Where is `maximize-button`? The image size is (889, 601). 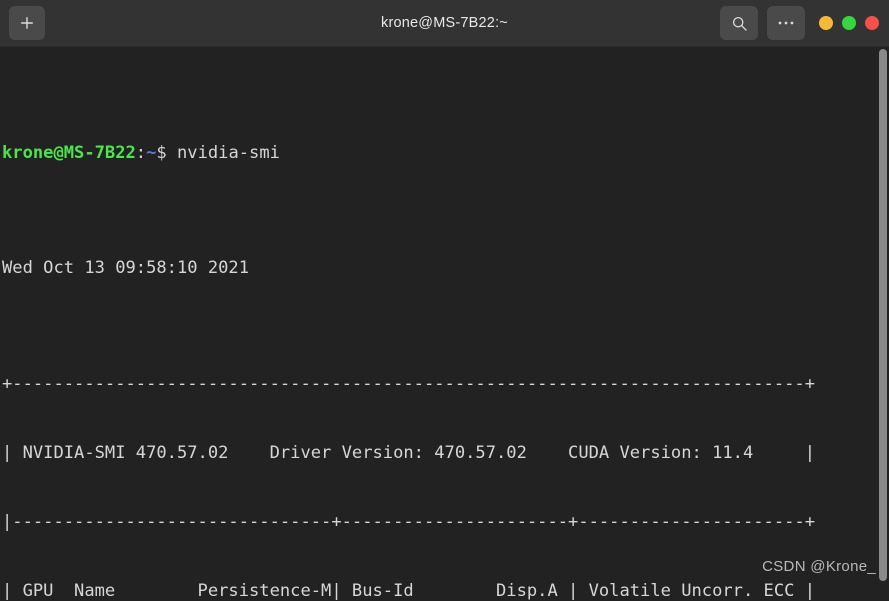
maximize-button is located at coordinates (849, 23).